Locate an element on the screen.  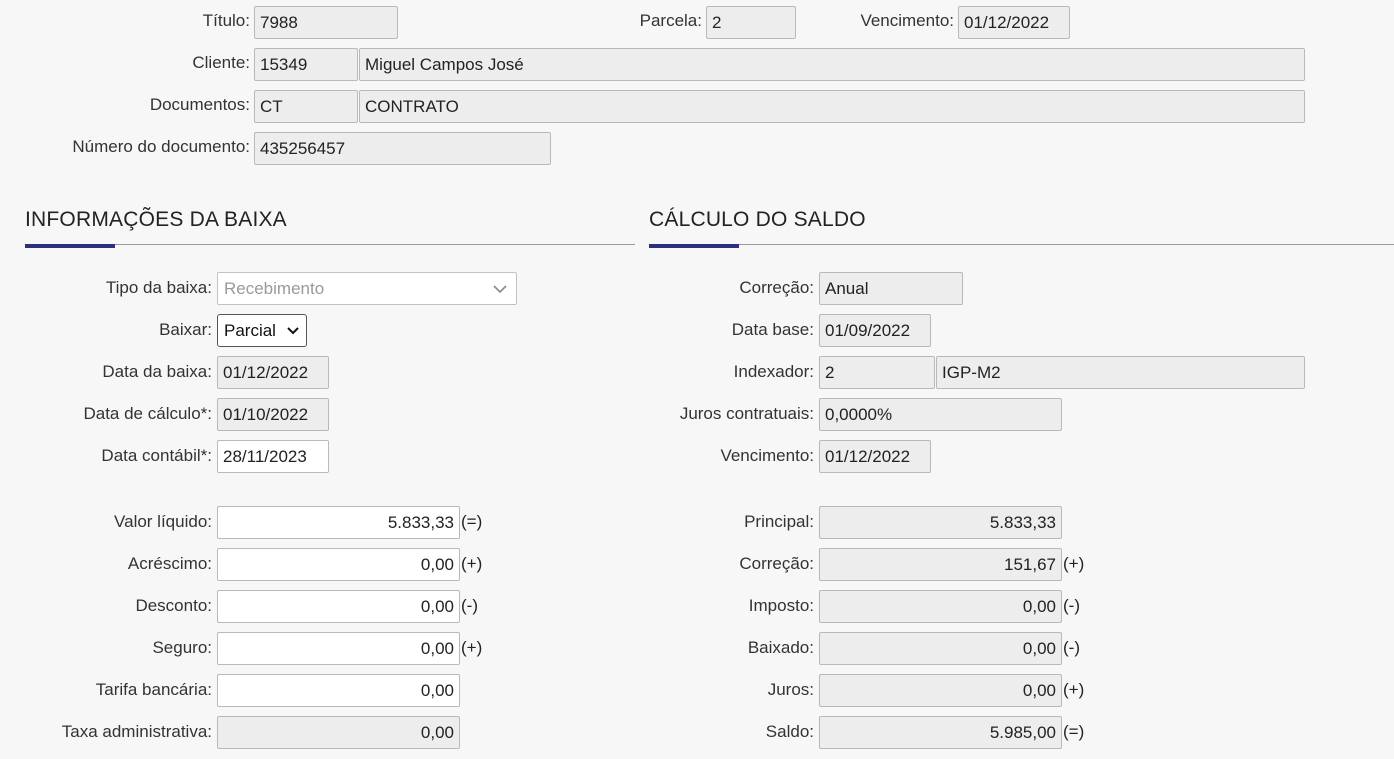
juros-contratuais-label: Juros contratuais: is located at coordinates (746, 413).